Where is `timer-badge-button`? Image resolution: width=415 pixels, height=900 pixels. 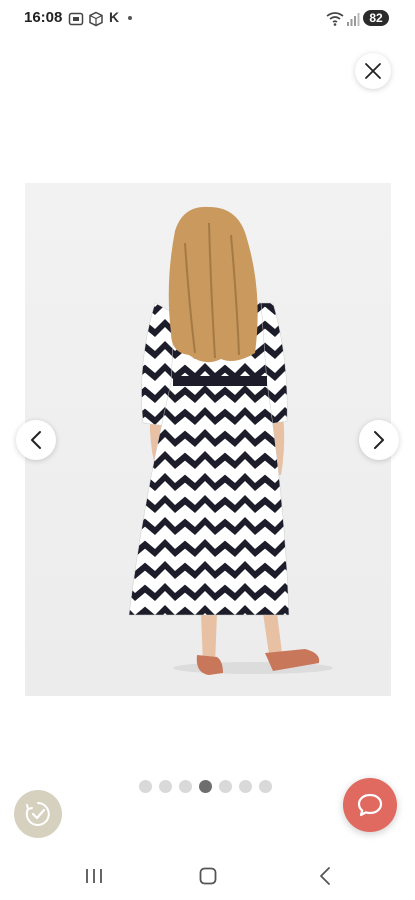 timer-badge-button is located at coordinates (38, 814).